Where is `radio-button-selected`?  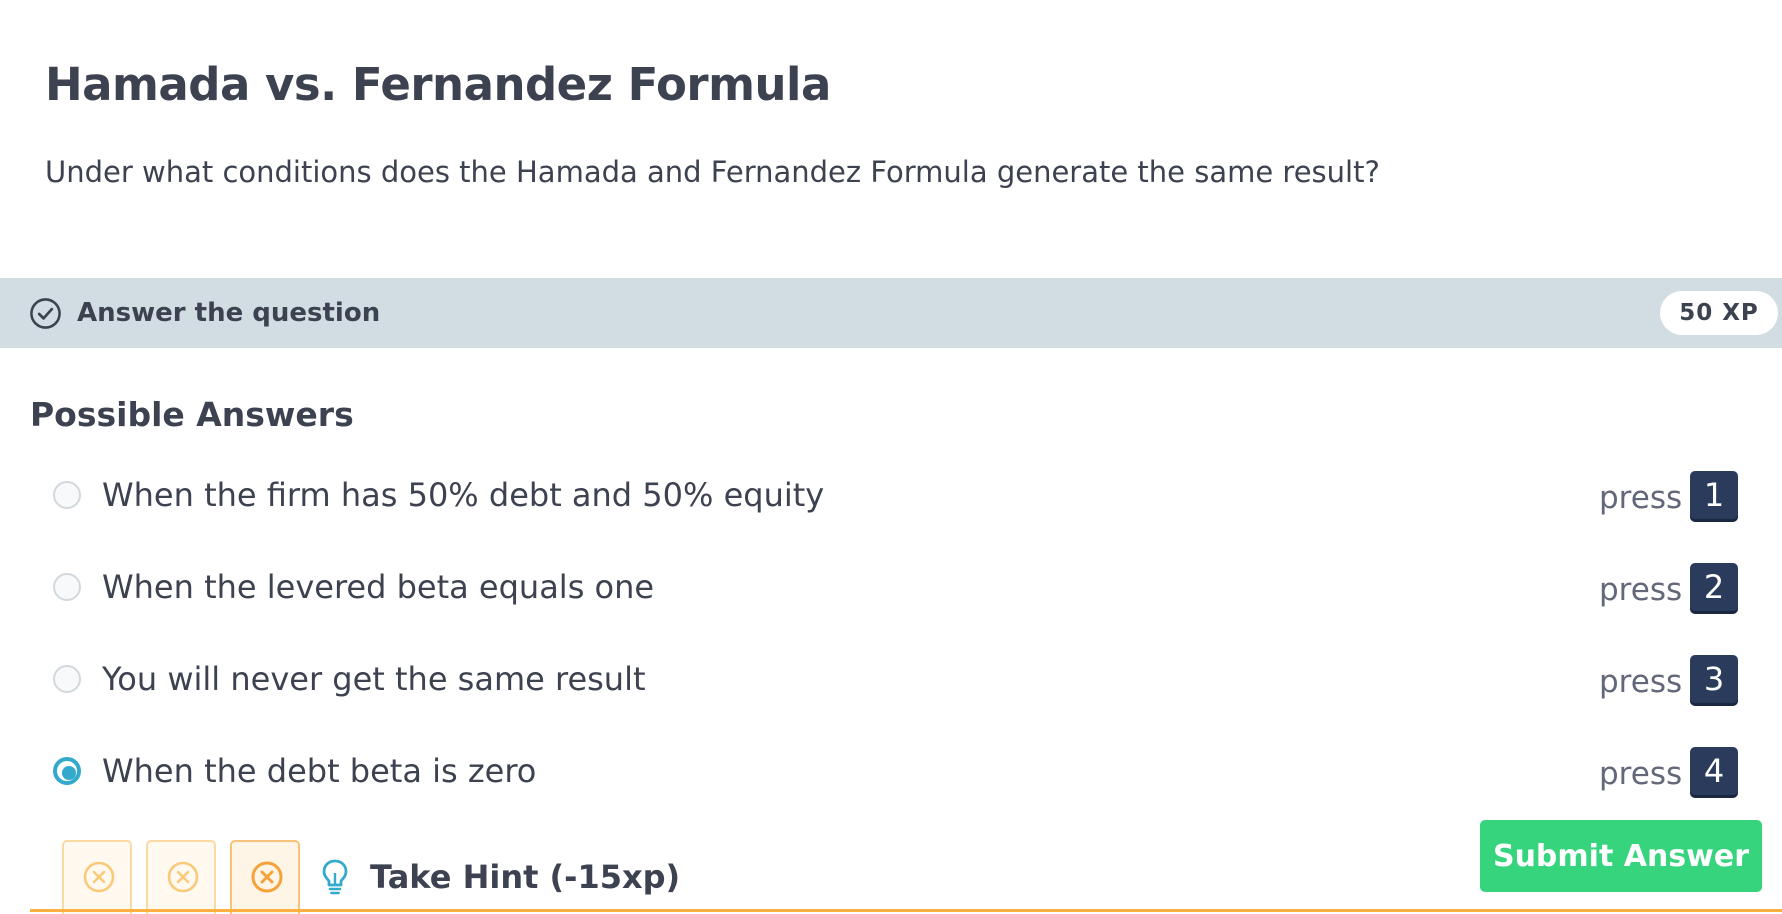
radio-button-selected is located at coordinates (67, 771).